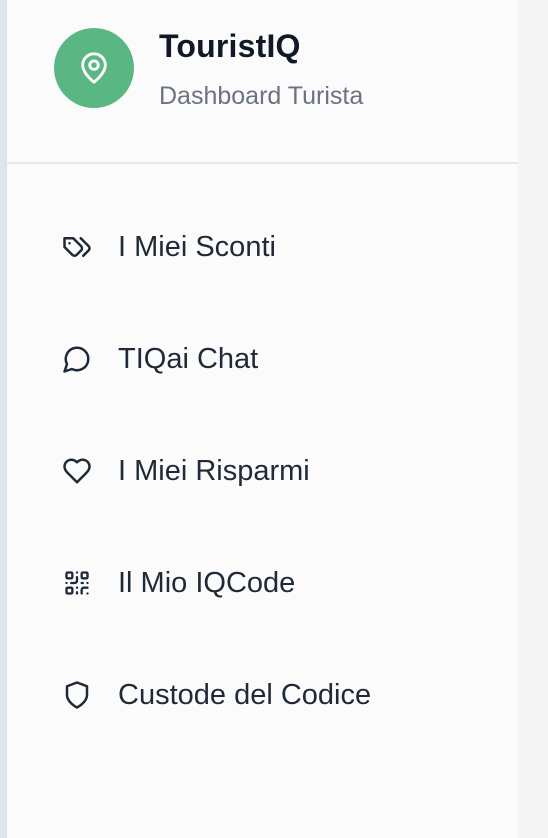  I want to click on logo, so click(94, 68).